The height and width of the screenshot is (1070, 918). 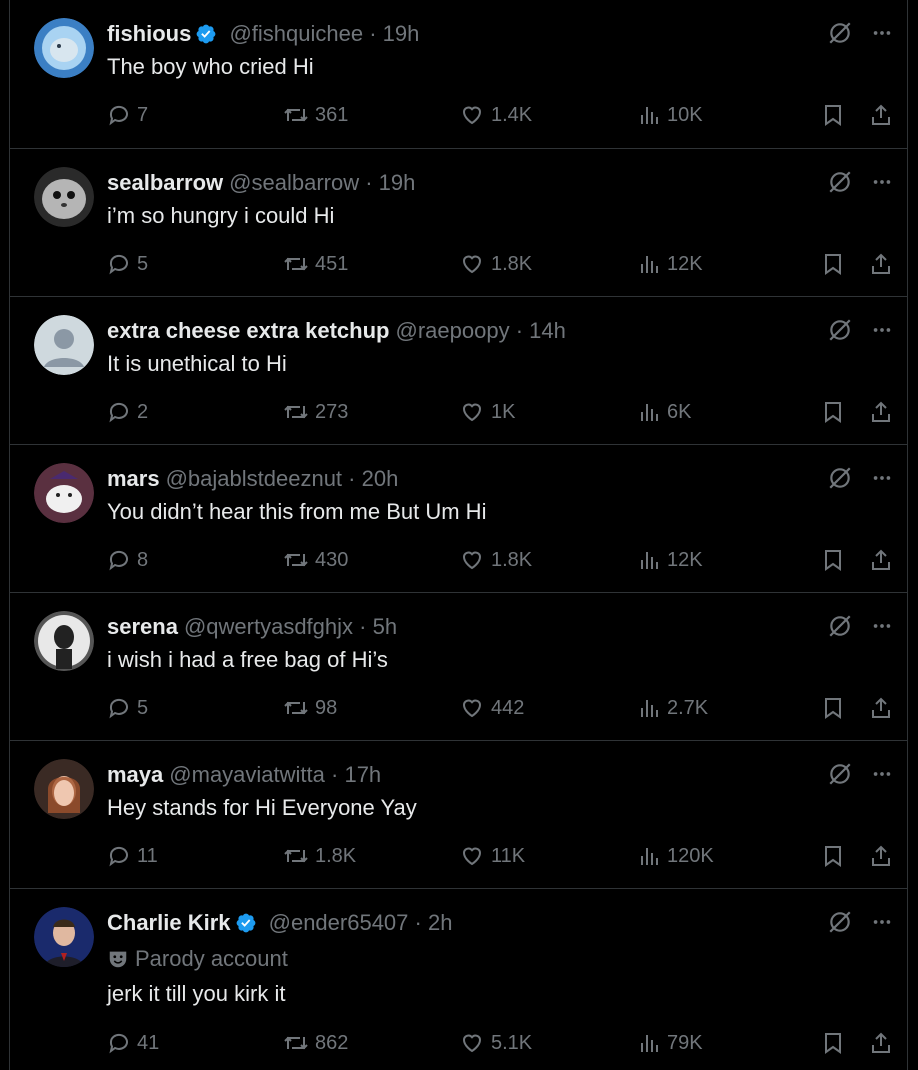 I want to click on timestamp: 5h, so click(x=385, y=626).